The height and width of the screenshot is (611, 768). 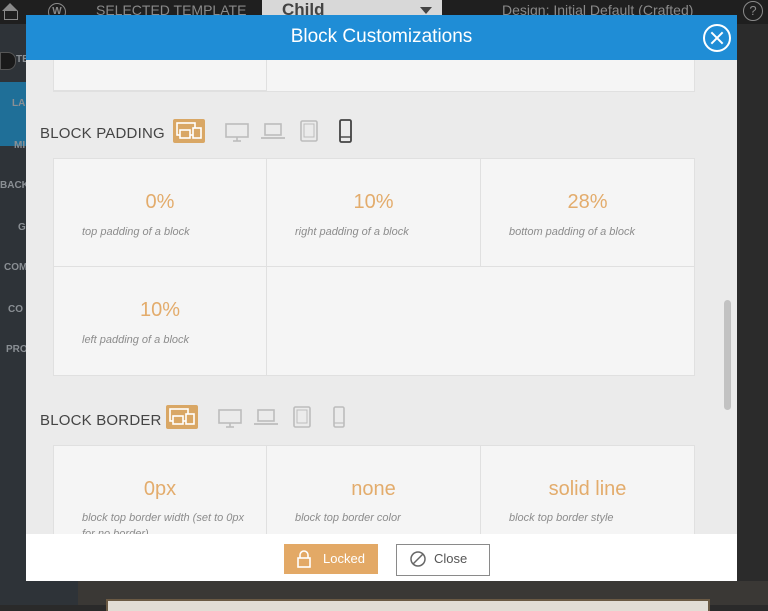 What do you see at coordinates (717, 38) in the screenshot?
I see `close-icon` at bounding box center [717, 38].